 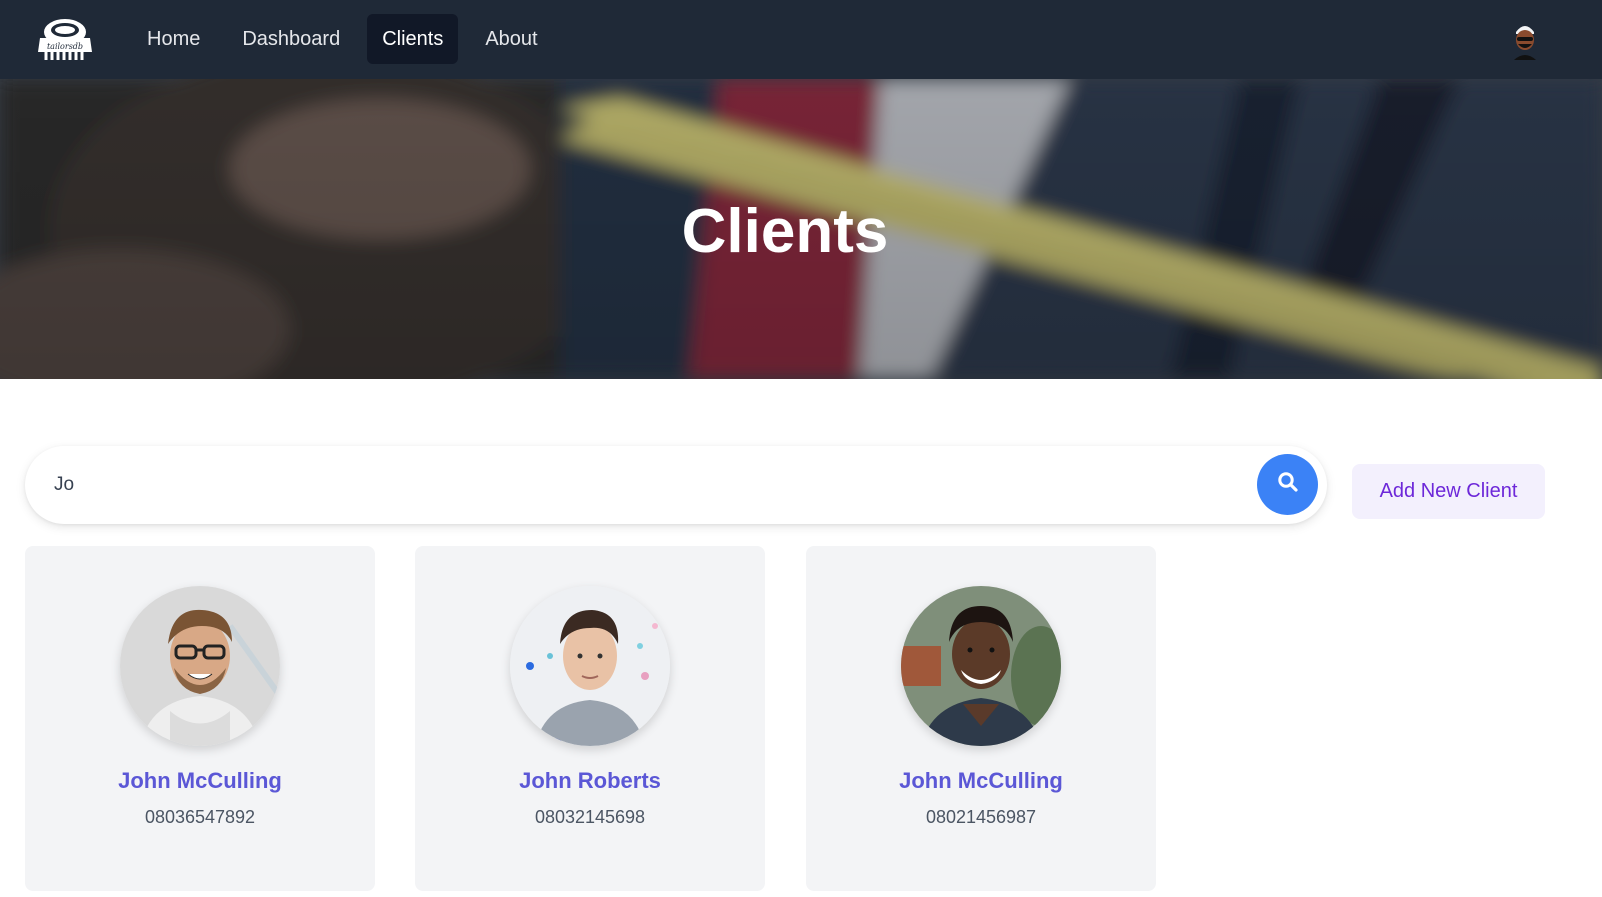 I want to click on client-card: John McCulling 08021456987, so click(x=981, y=718).